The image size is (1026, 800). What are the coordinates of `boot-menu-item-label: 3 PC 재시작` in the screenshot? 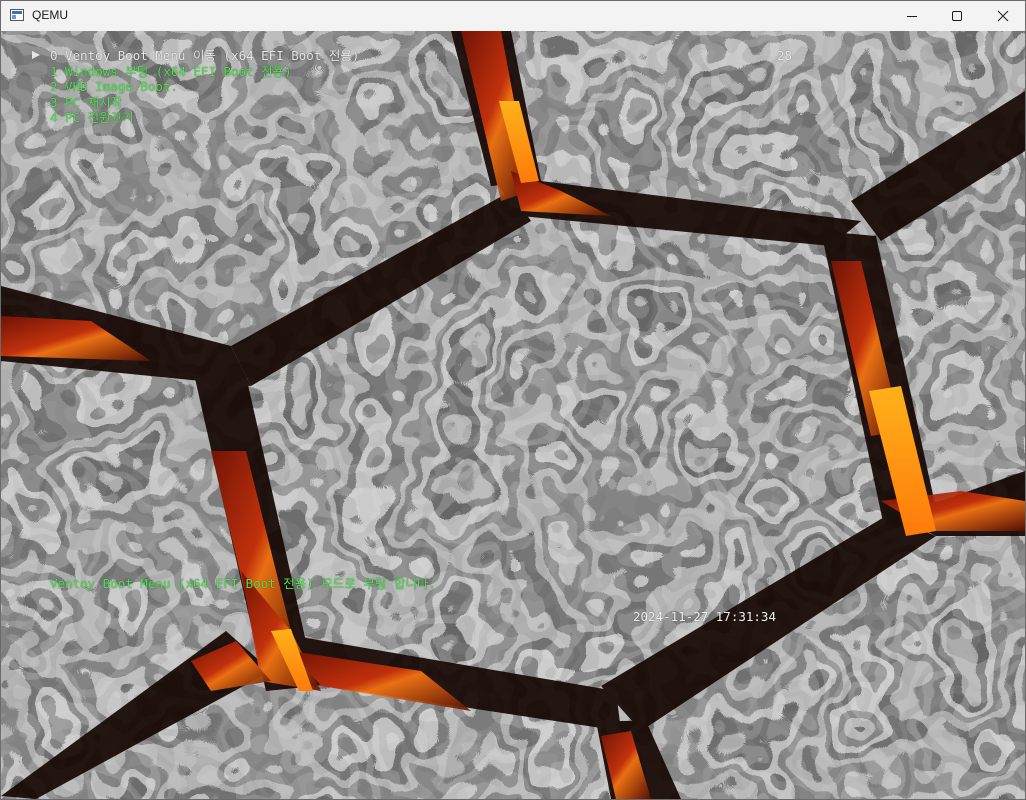 It's located at (86, 102).